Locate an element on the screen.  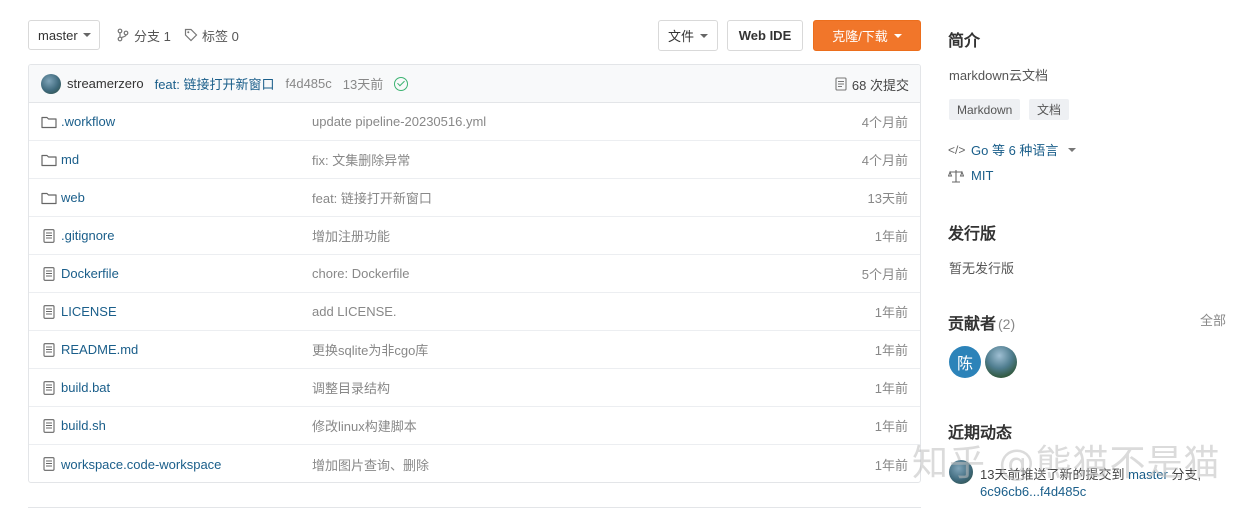
file-commit-message: add LICENSE. is located at coordinates (354, 311).